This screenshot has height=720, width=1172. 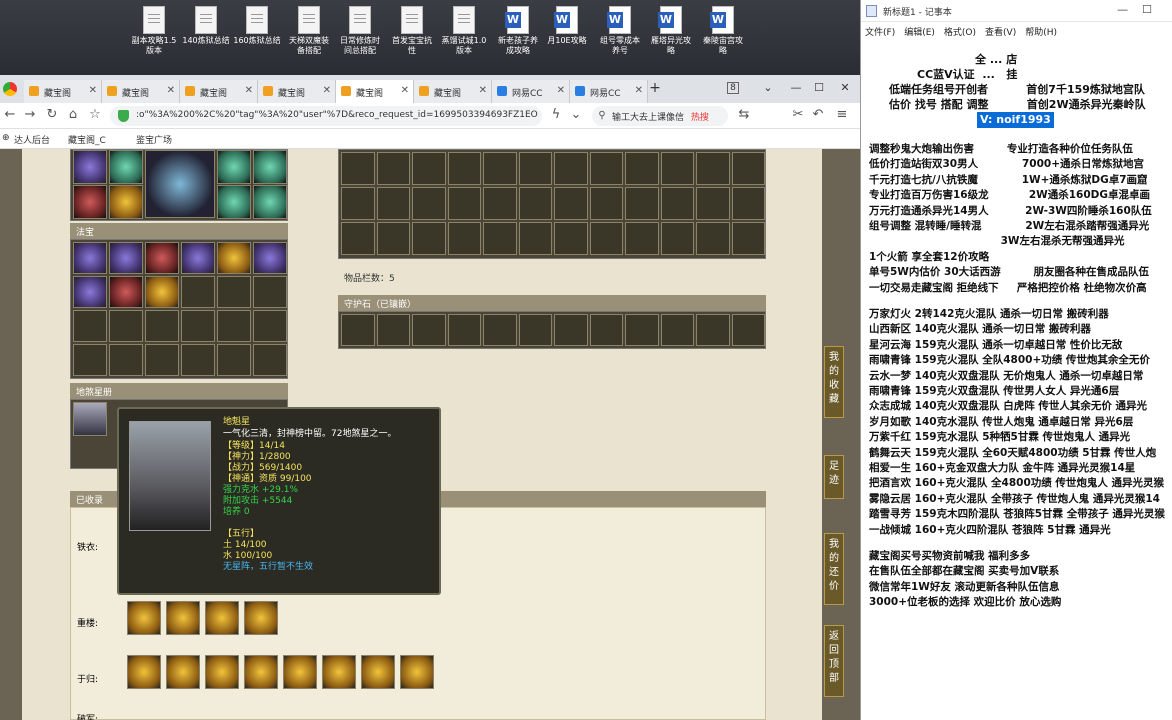 What do you see at coordinates (834, 382) in the screenshot?
I see `my-favorites-button: 我的收藏` at bounding box center [834, 382].